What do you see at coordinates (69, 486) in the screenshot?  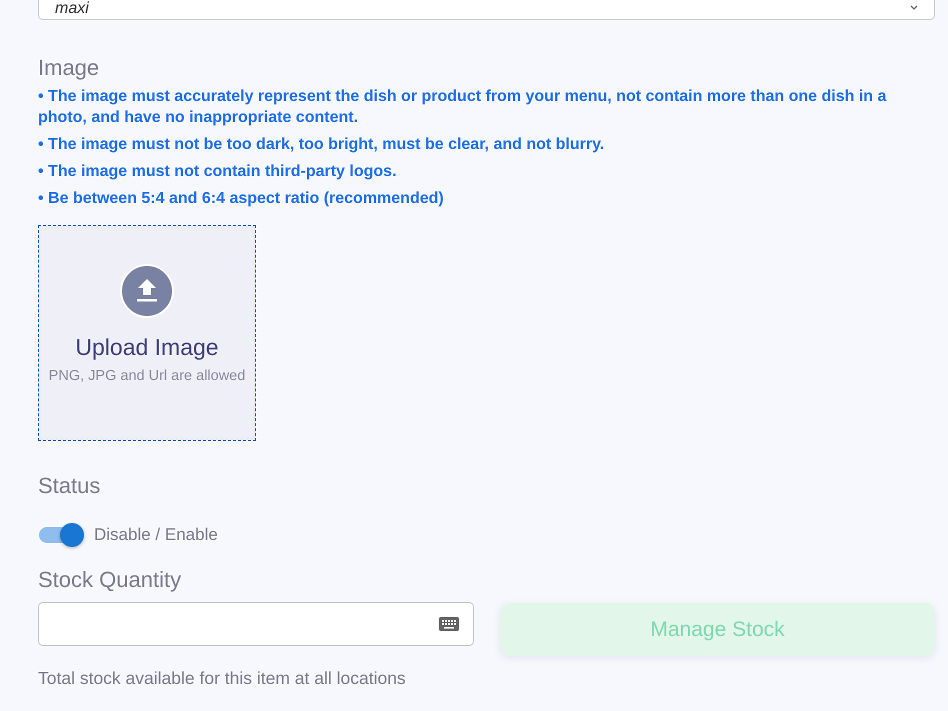 I see `section-label: Status` at bounding box center [69, 486].